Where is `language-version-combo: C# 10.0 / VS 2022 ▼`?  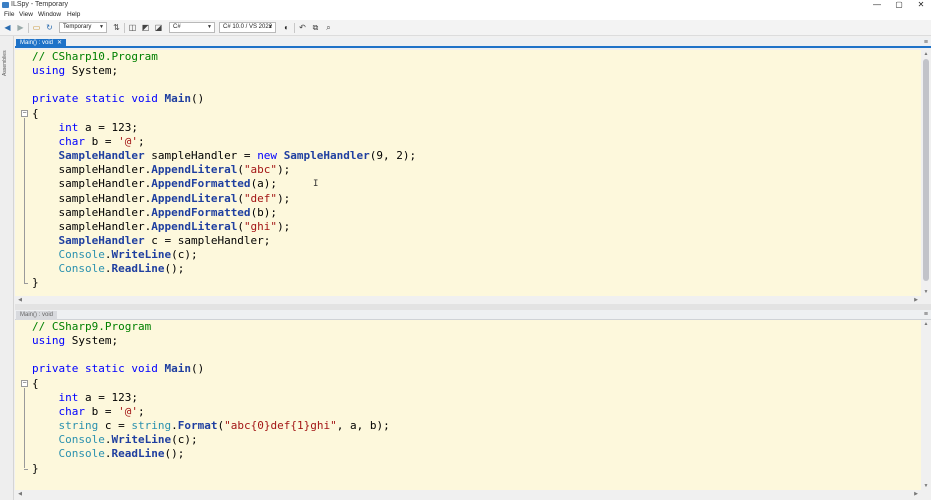
language-version-combo: C# 10.0 / VS 2022 ▼ is located at coordinates (247, 27).